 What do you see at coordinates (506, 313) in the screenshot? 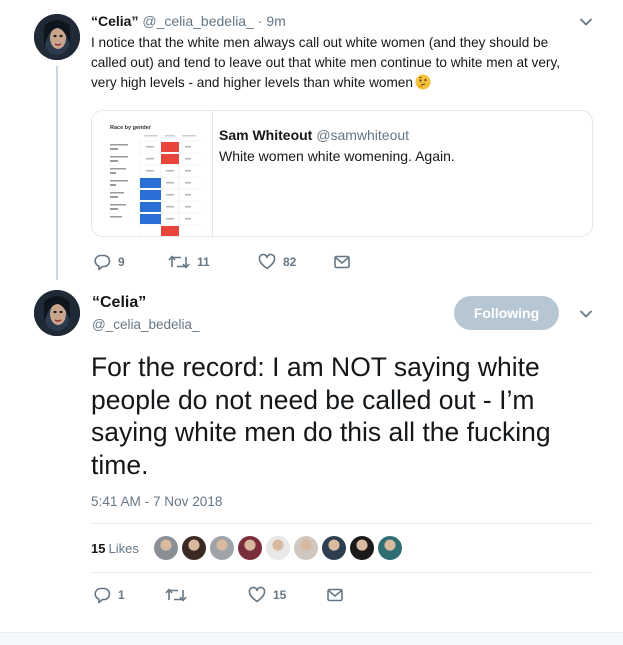
I see `following-button: Following` at bounding box center [506, 313].